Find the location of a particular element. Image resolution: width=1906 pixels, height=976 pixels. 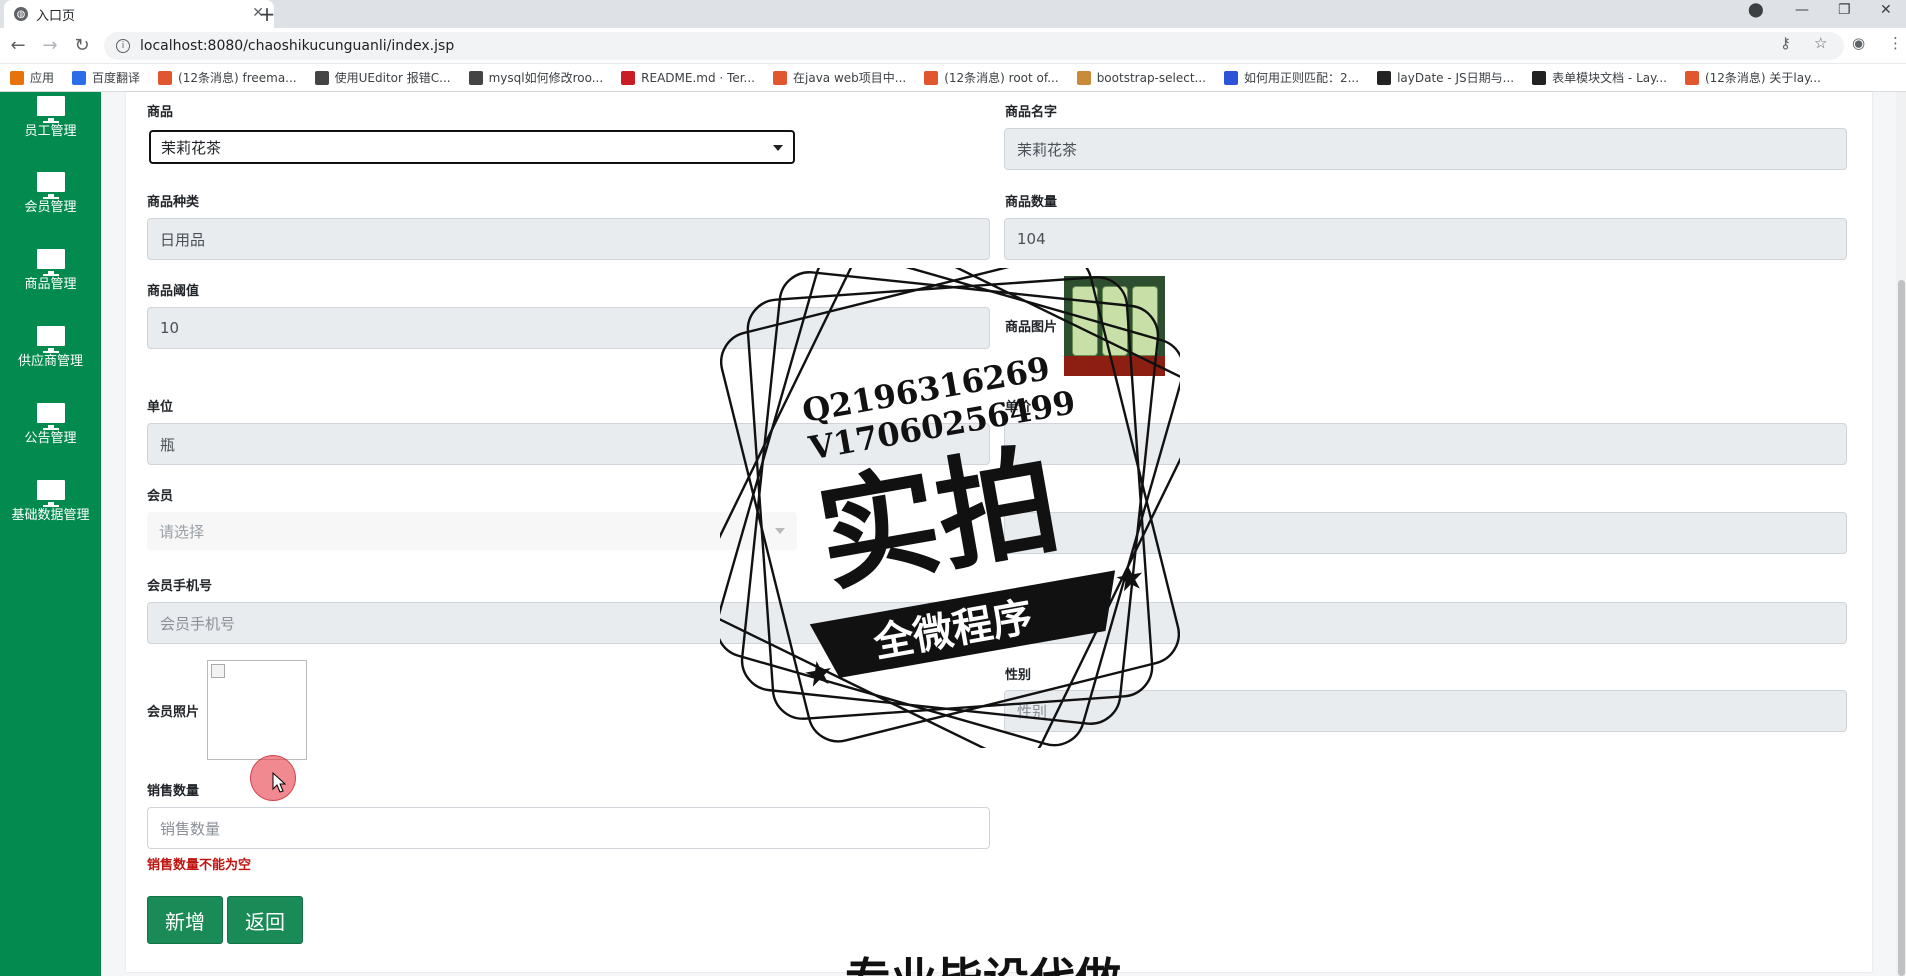

member-name-field is located at coordinates (1425, 533).